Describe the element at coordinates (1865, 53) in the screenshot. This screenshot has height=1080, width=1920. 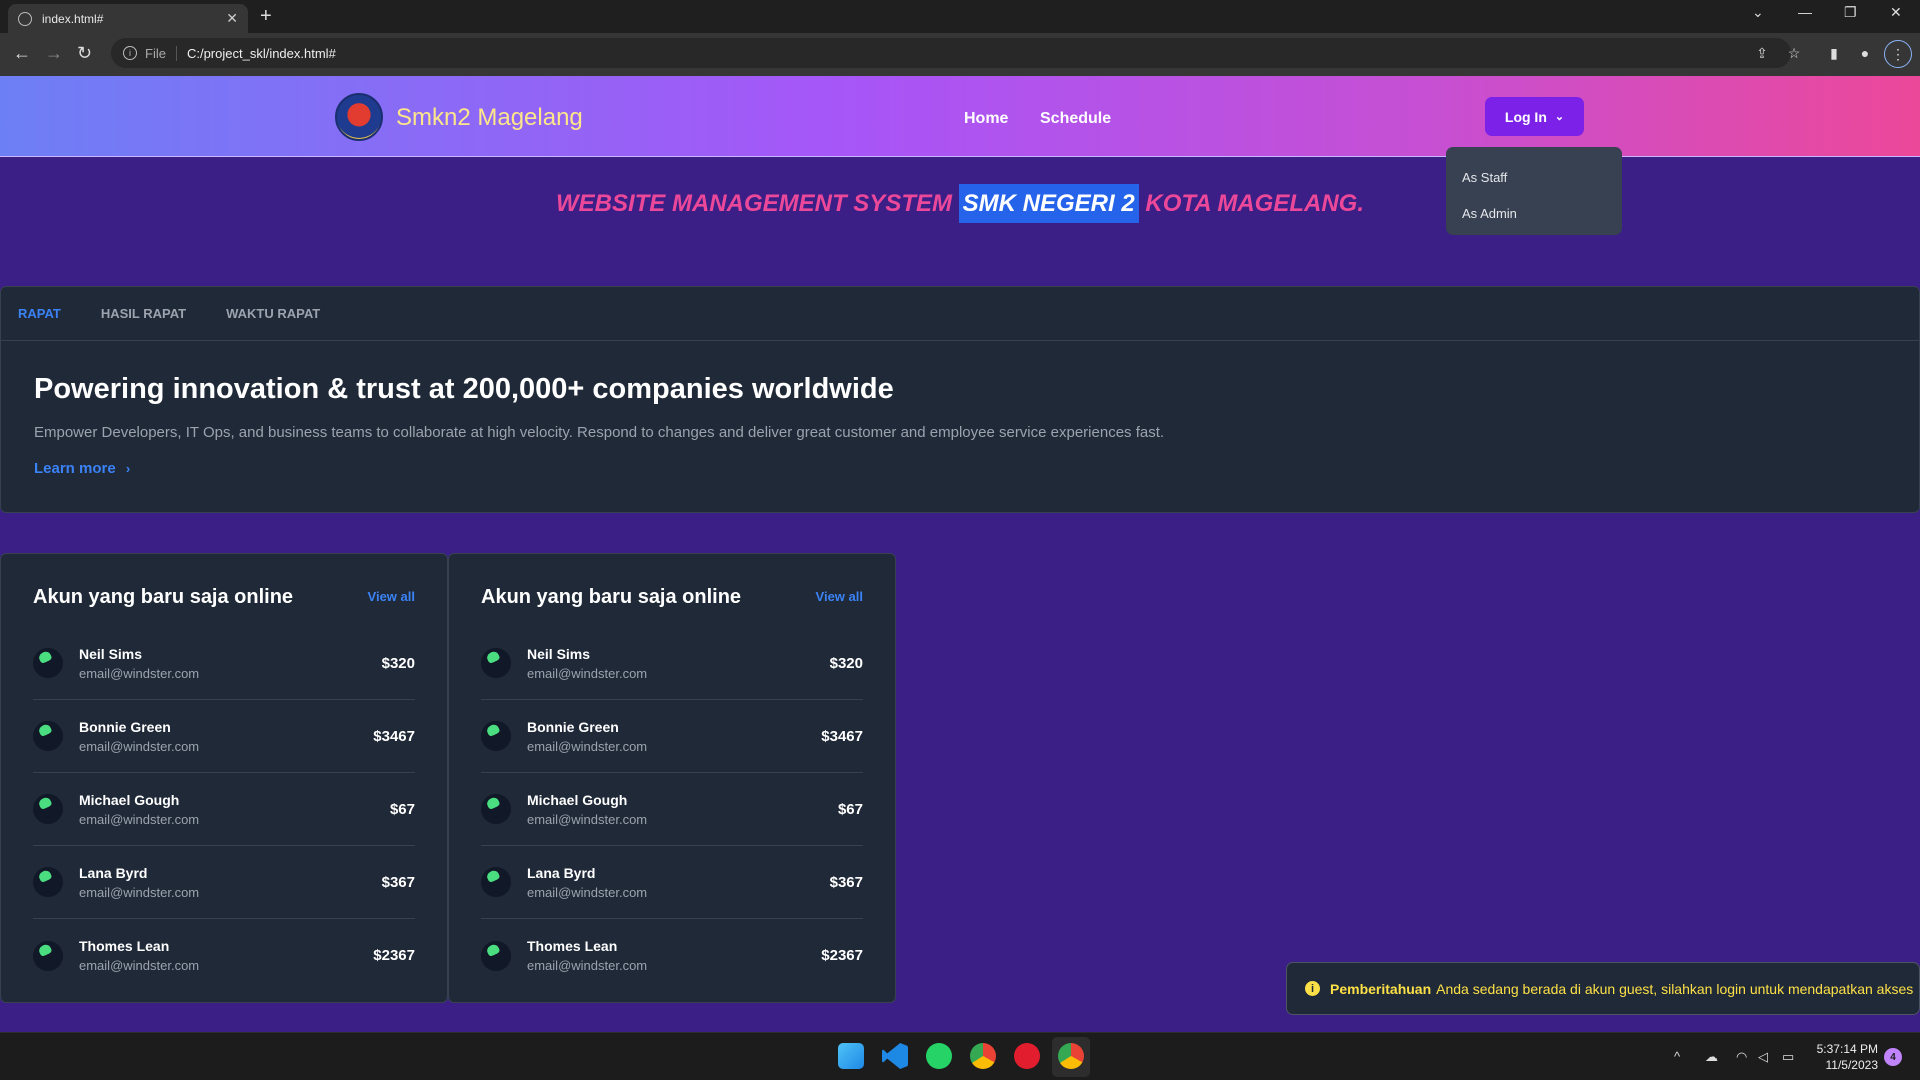
I see `profile-icon: ●` at that location.